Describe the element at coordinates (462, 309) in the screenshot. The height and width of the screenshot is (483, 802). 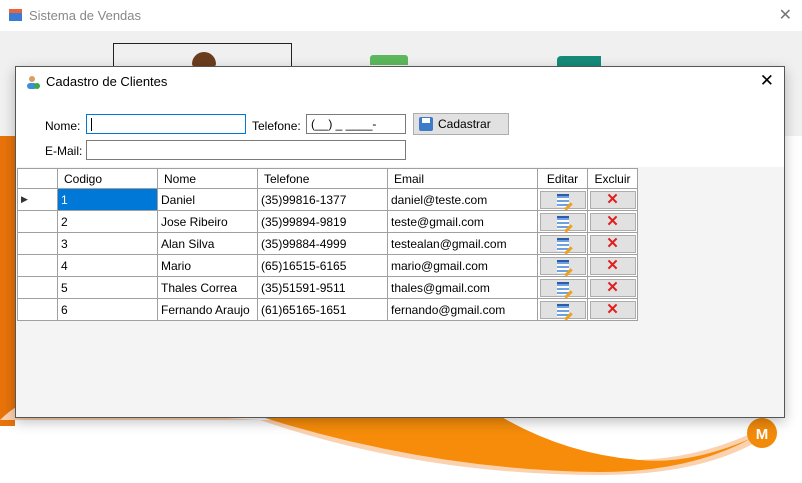
I see `cell-email: fernando@gmail.com` at that location.